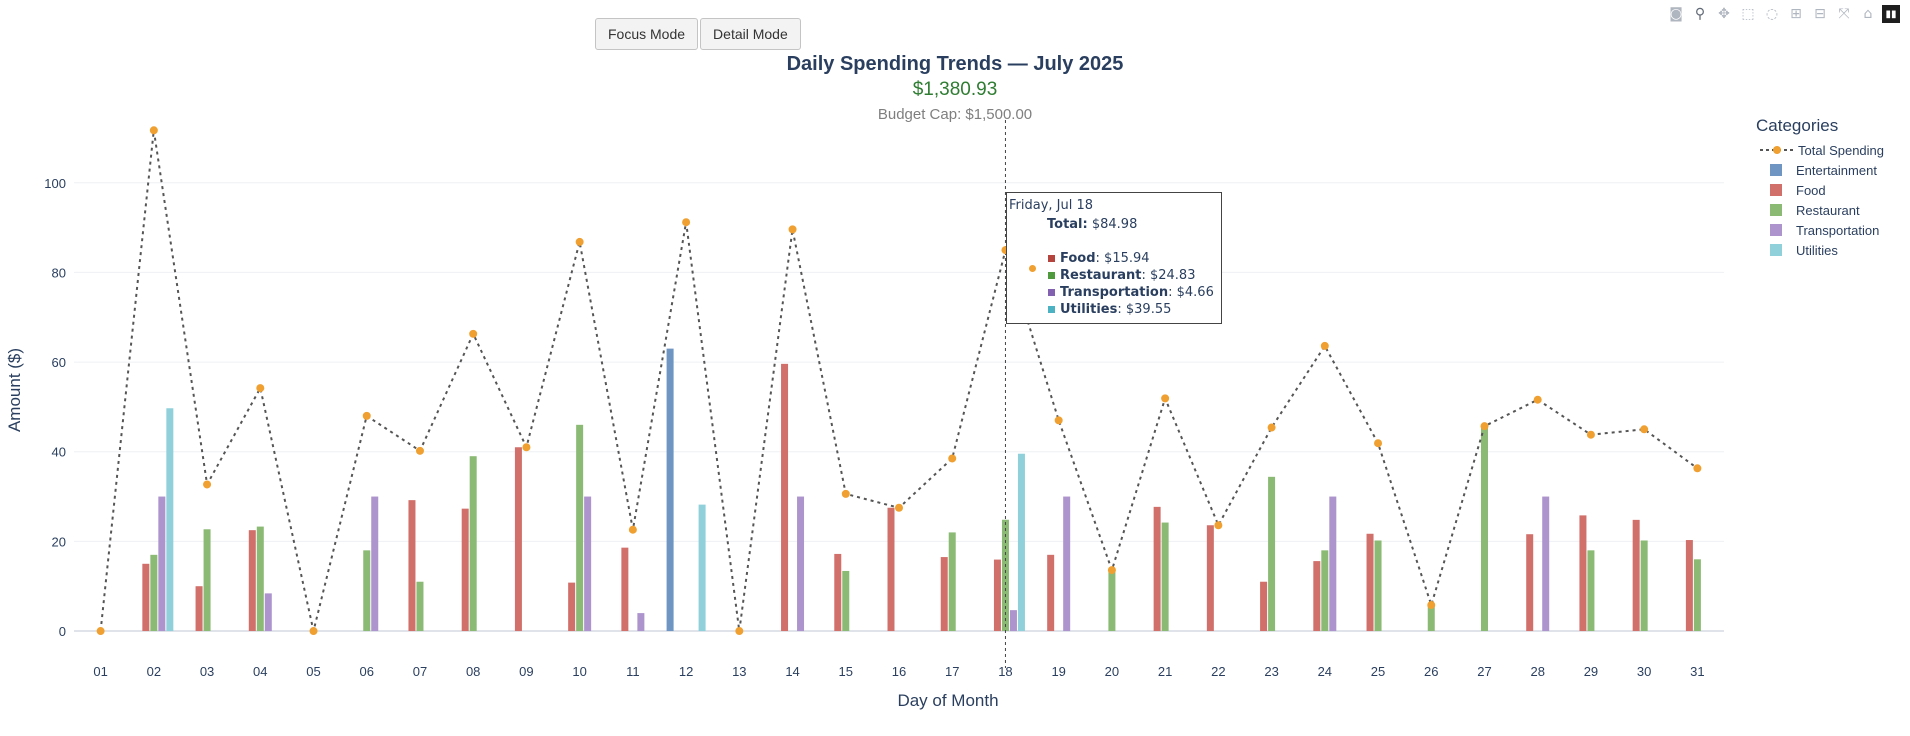 The height and width of the screenshot is (736, 1910). What do you see at coordinates (1820, 210) in the screenshot?
I see `legend-item-restaurant: Restaurant` at bounding box center [1820, 210].